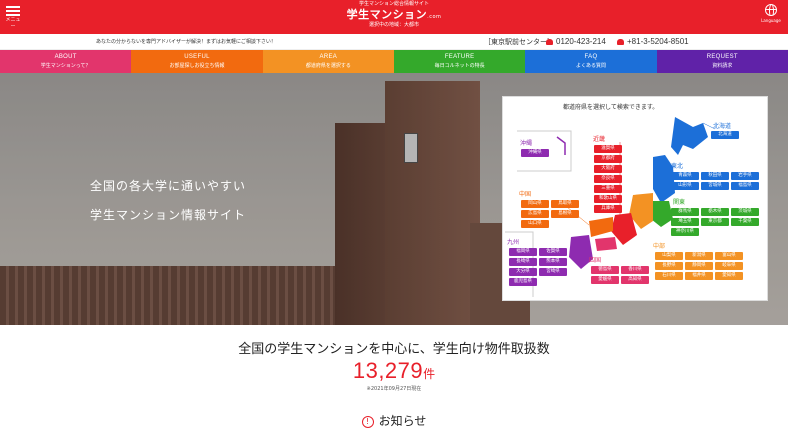  I want to click on prefecture-button: 高知県, so click(635, 280).